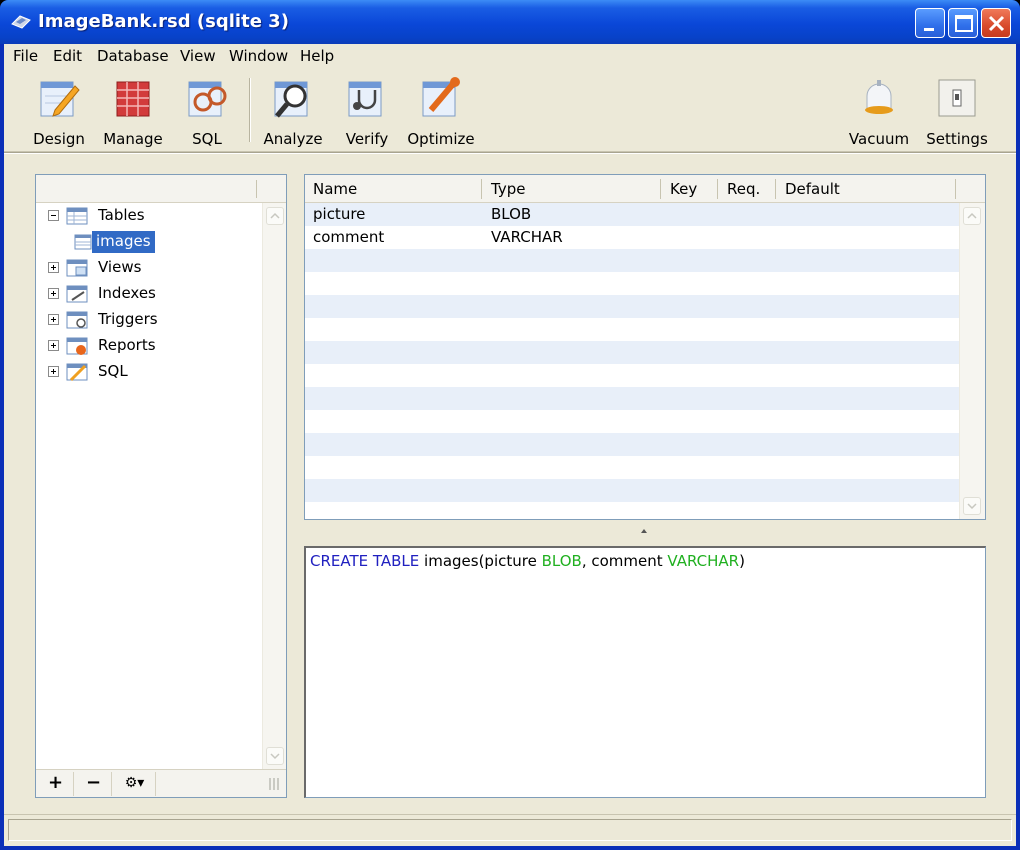 This screenshot has height=850, width=1020. I want to click on manage-button: Manage, so click(133, 114).